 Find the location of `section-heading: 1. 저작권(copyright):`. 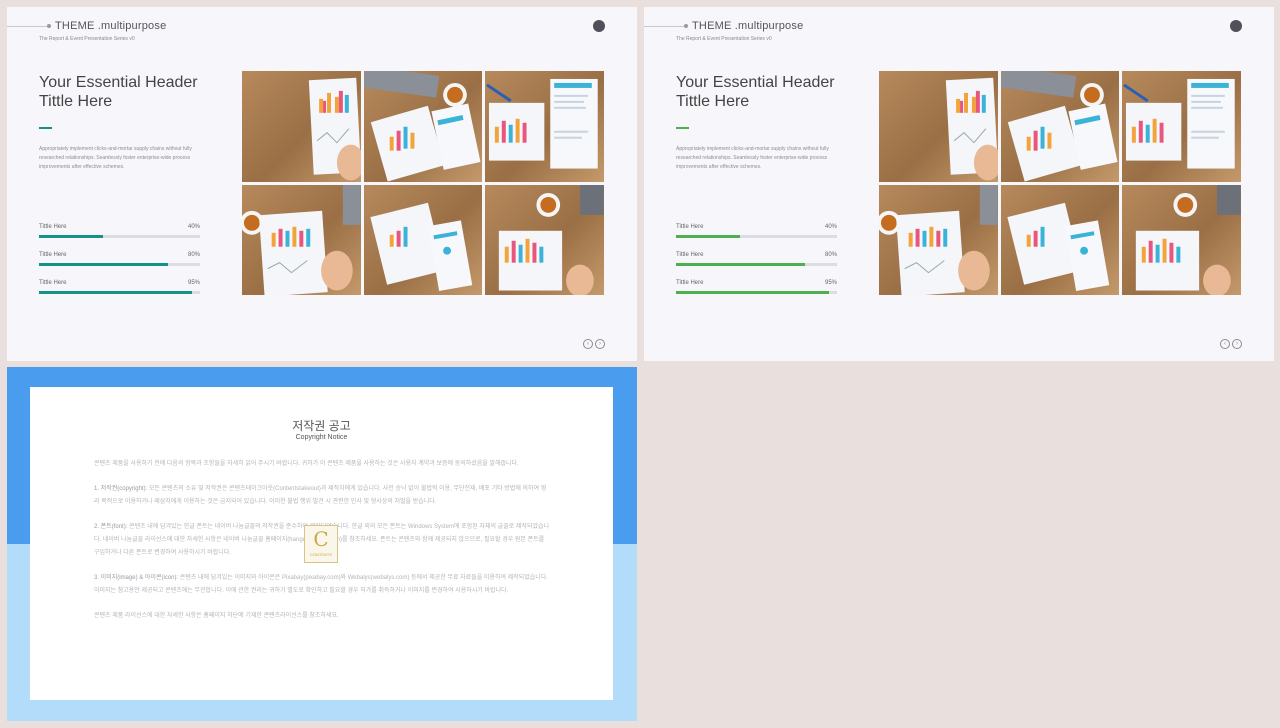

section-heading: 1. 저작권(copyright): is located at coordinates (121, 489).